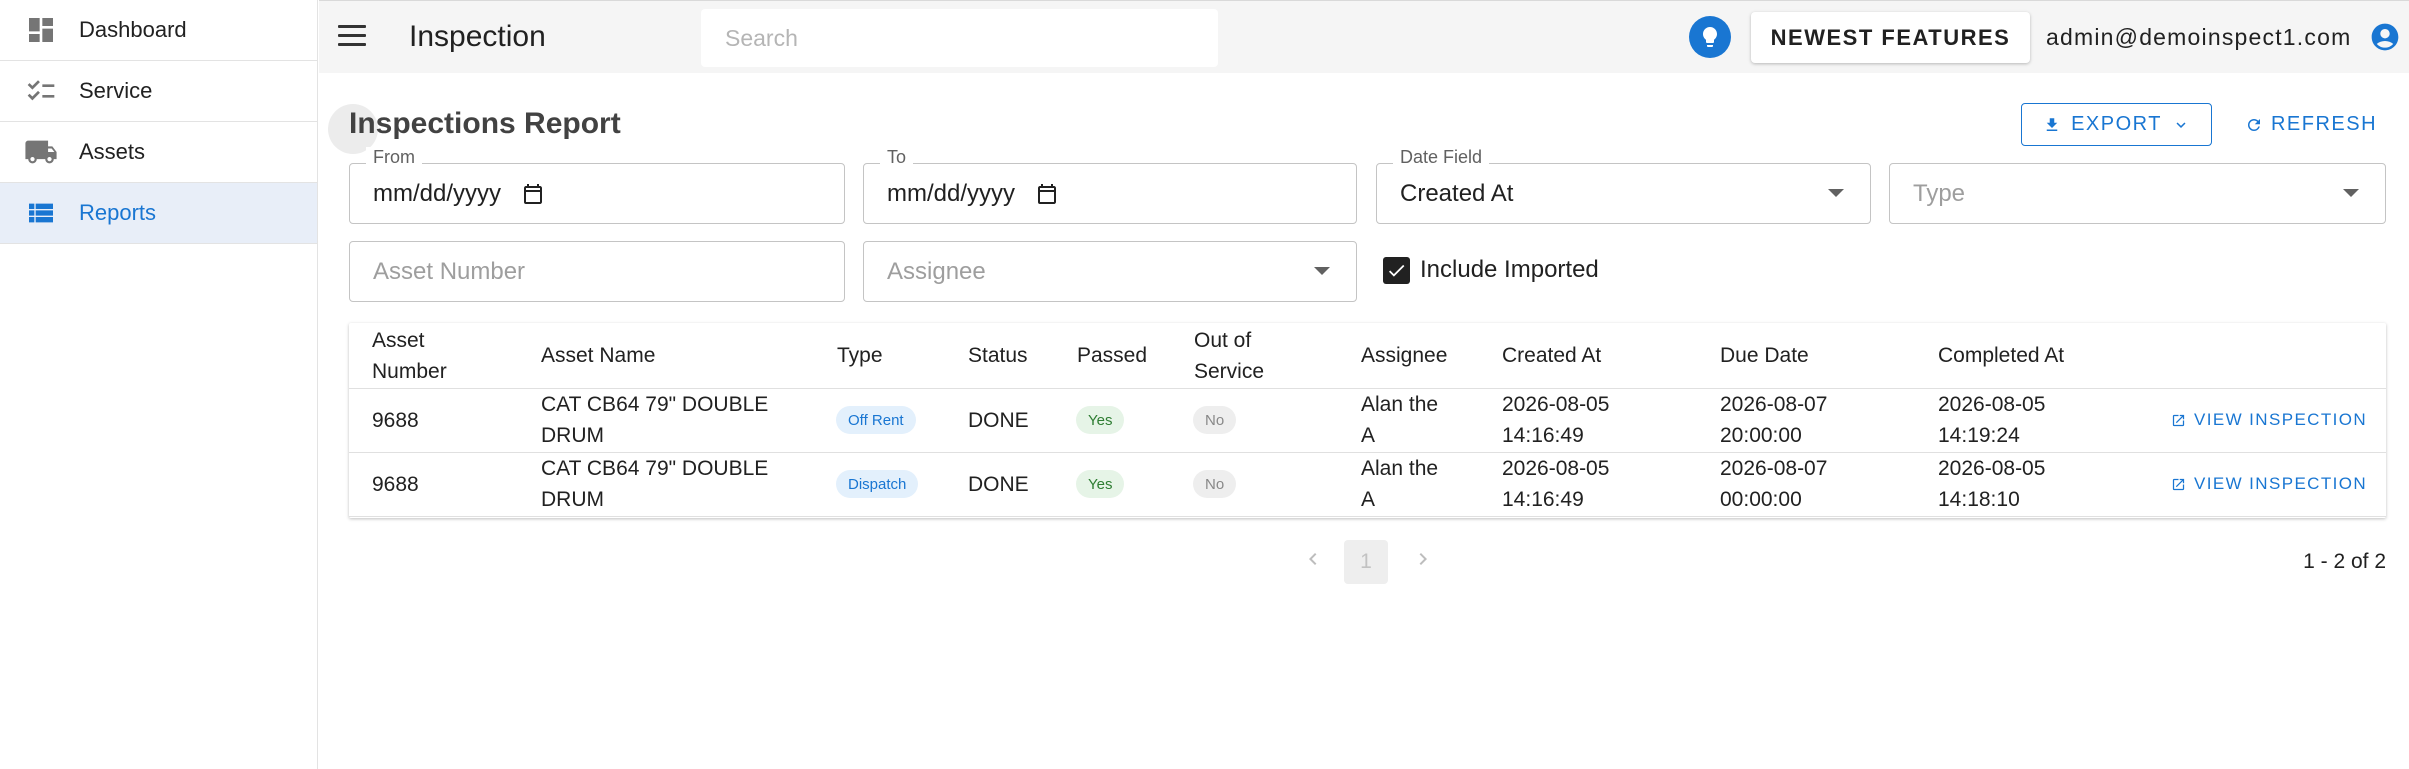  What do you see at coordinates (1441, 157) in the screenshot?
I see `date-field-label: Date Field` at bounding box center [1441, 157].